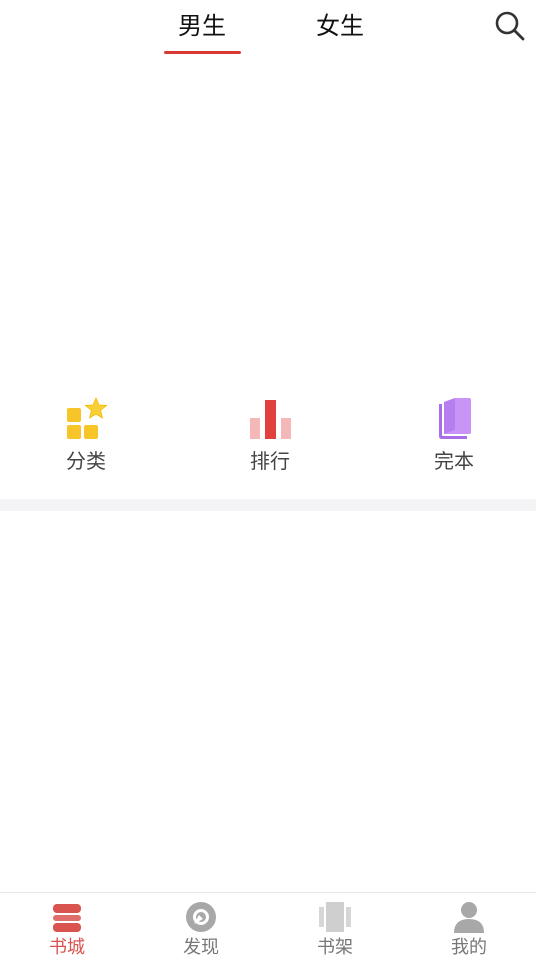 The width and height of the screenshot is (536, 966). I want to click on section-divider, so click(268, 505).